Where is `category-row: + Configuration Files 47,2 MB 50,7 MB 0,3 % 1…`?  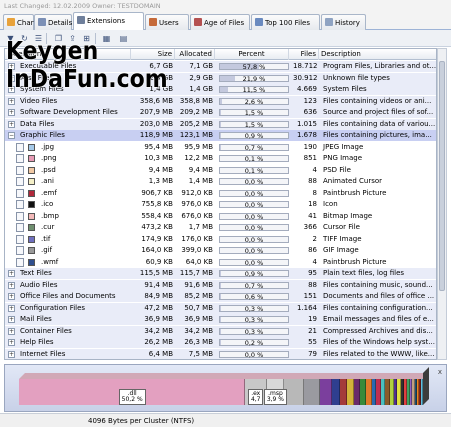 category-row: + Configuration Files 47,2 MB 50,7 MB 0,3 % 1… is located at coordinates (220, 308).